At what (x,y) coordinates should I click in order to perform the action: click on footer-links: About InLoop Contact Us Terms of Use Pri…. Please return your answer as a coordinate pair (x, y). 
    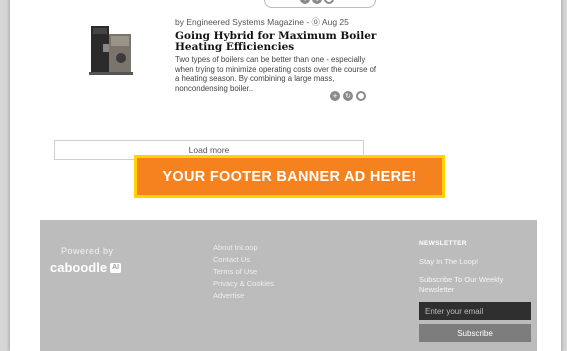
    Looking at the image, I should click on (243, 272).